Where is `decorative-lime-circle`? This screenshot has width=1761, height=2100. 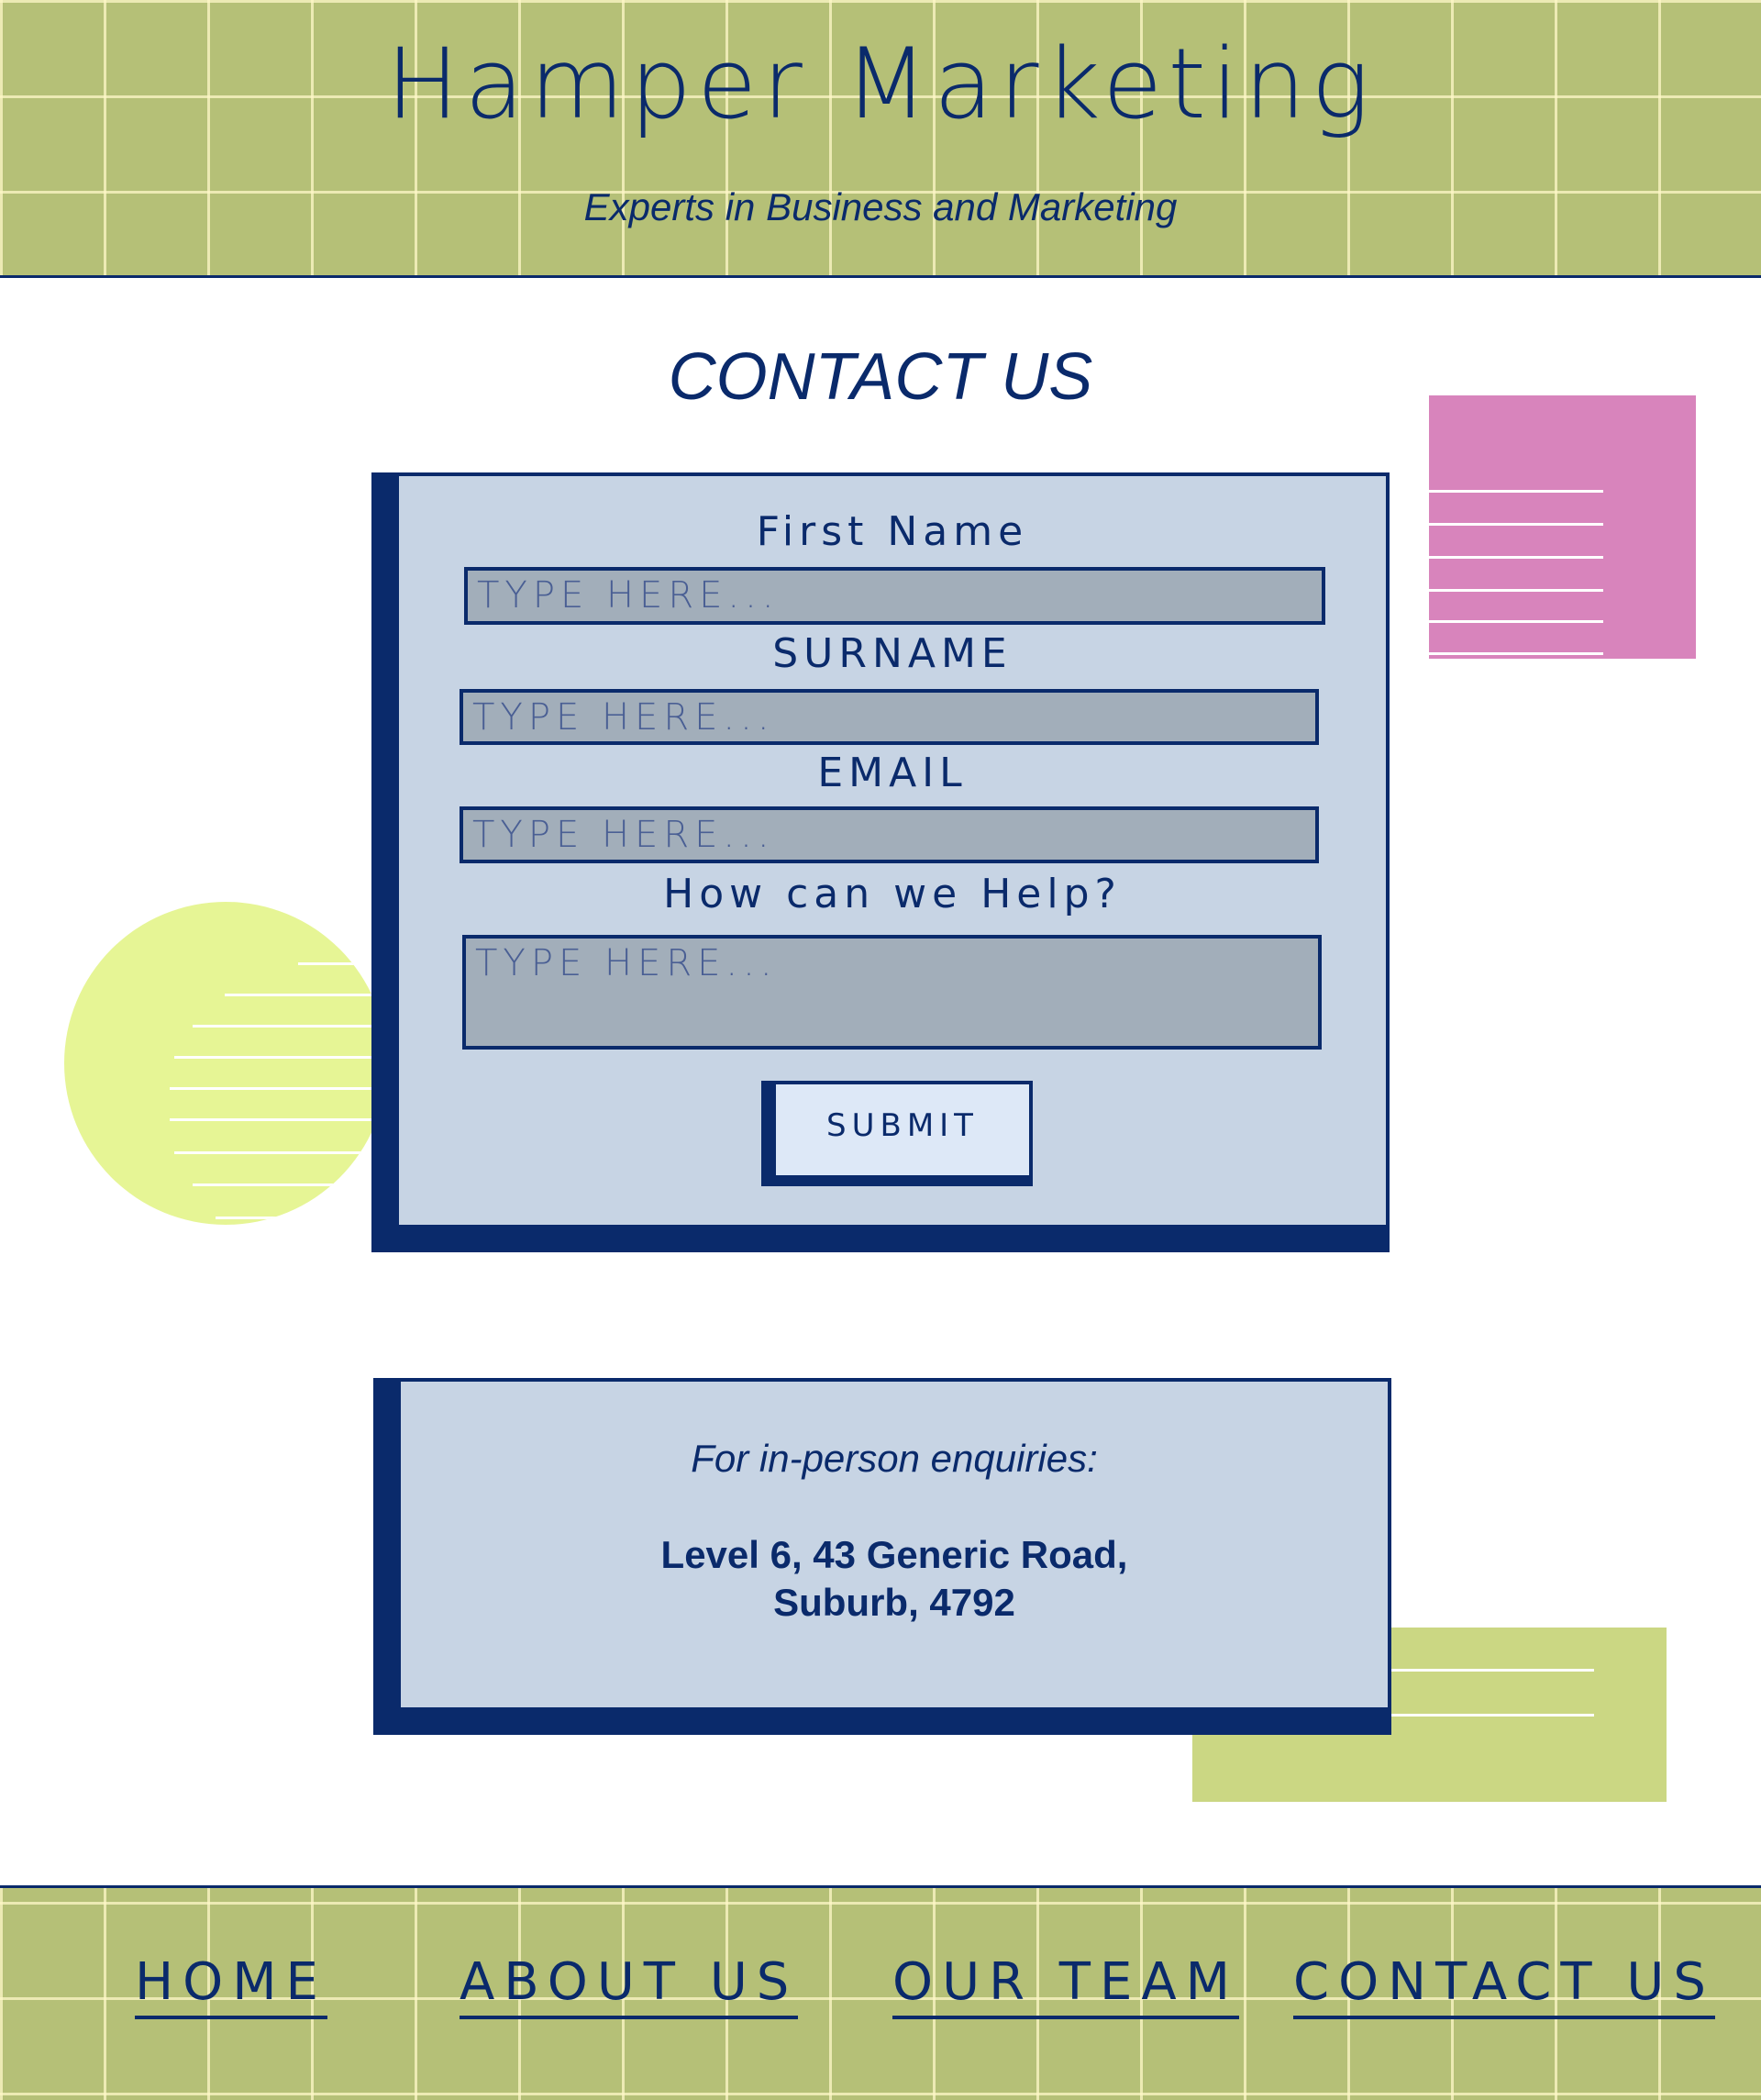 decorative-lime-circle is located at coordinates (225, 1064).